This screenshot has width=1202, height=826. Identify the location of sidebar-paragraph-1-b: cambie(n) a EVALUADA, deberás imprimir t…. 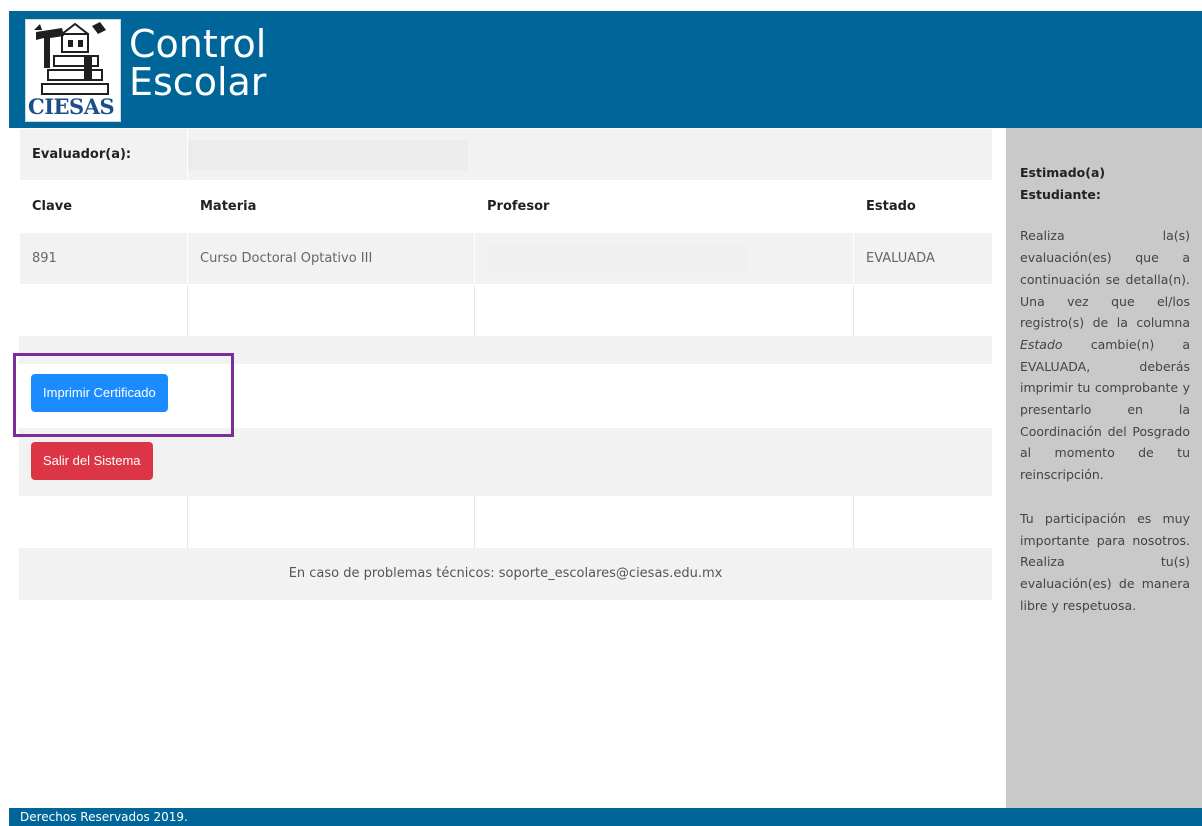
(1105, 409).